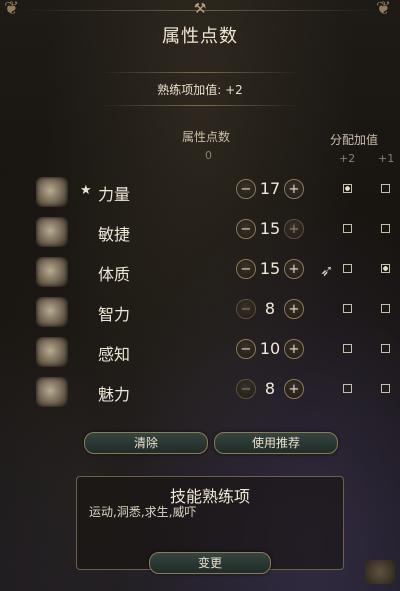 The height and width of the screenshot is (591, 400). Describe the element at coordinates (200, 36) in the screenshot. I see `page-title: 属性点数` at that location.